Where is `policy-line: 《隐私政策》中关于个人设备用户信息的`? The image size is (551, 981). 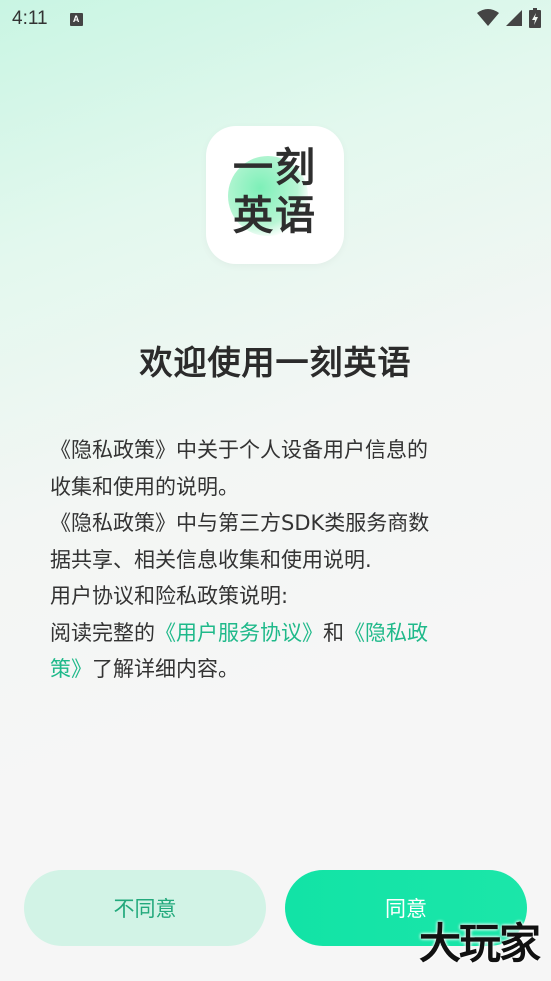
policy-line: 《隐私政策》中关于个人设备用户信息的 is located at coordinates (239, 450).